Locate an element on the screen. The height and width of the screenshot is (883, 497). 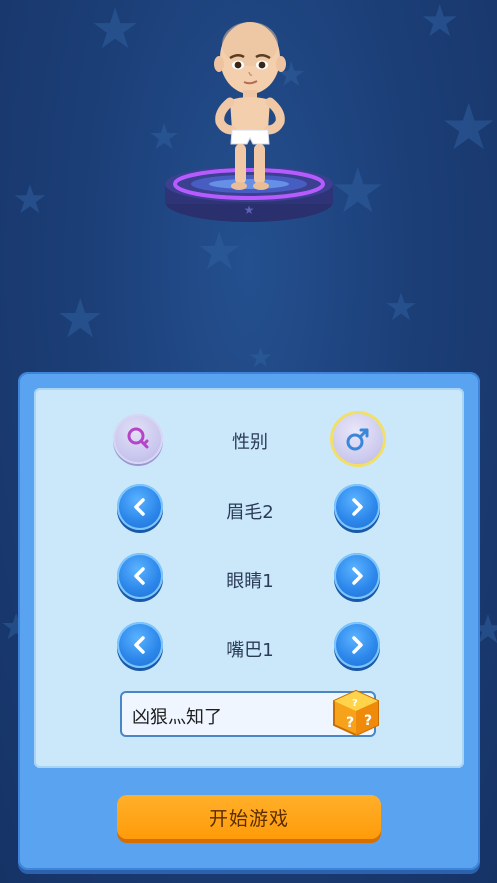
mouth-next-button is located at coordinates (357, 645).